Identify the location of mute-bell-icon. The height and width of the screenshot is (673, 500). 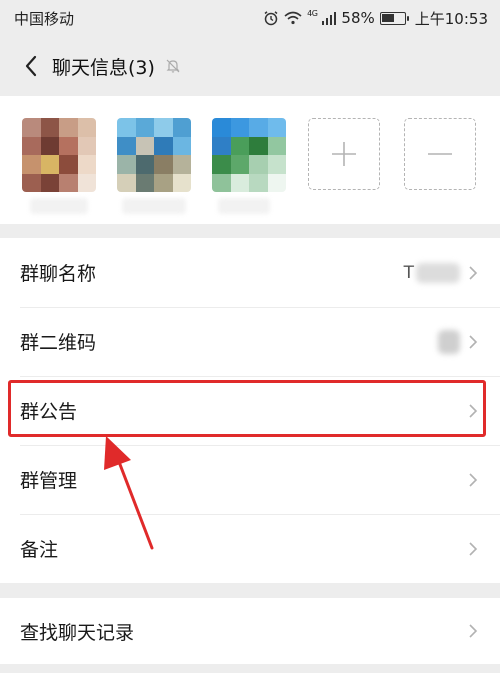
(173, 66).